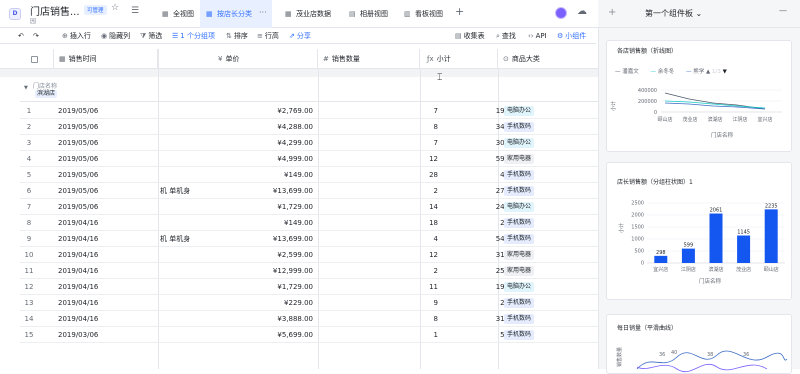 The height and width of the screenshot is (374, 800). I want to click on add-widget-icon: +, so click(612, 12).